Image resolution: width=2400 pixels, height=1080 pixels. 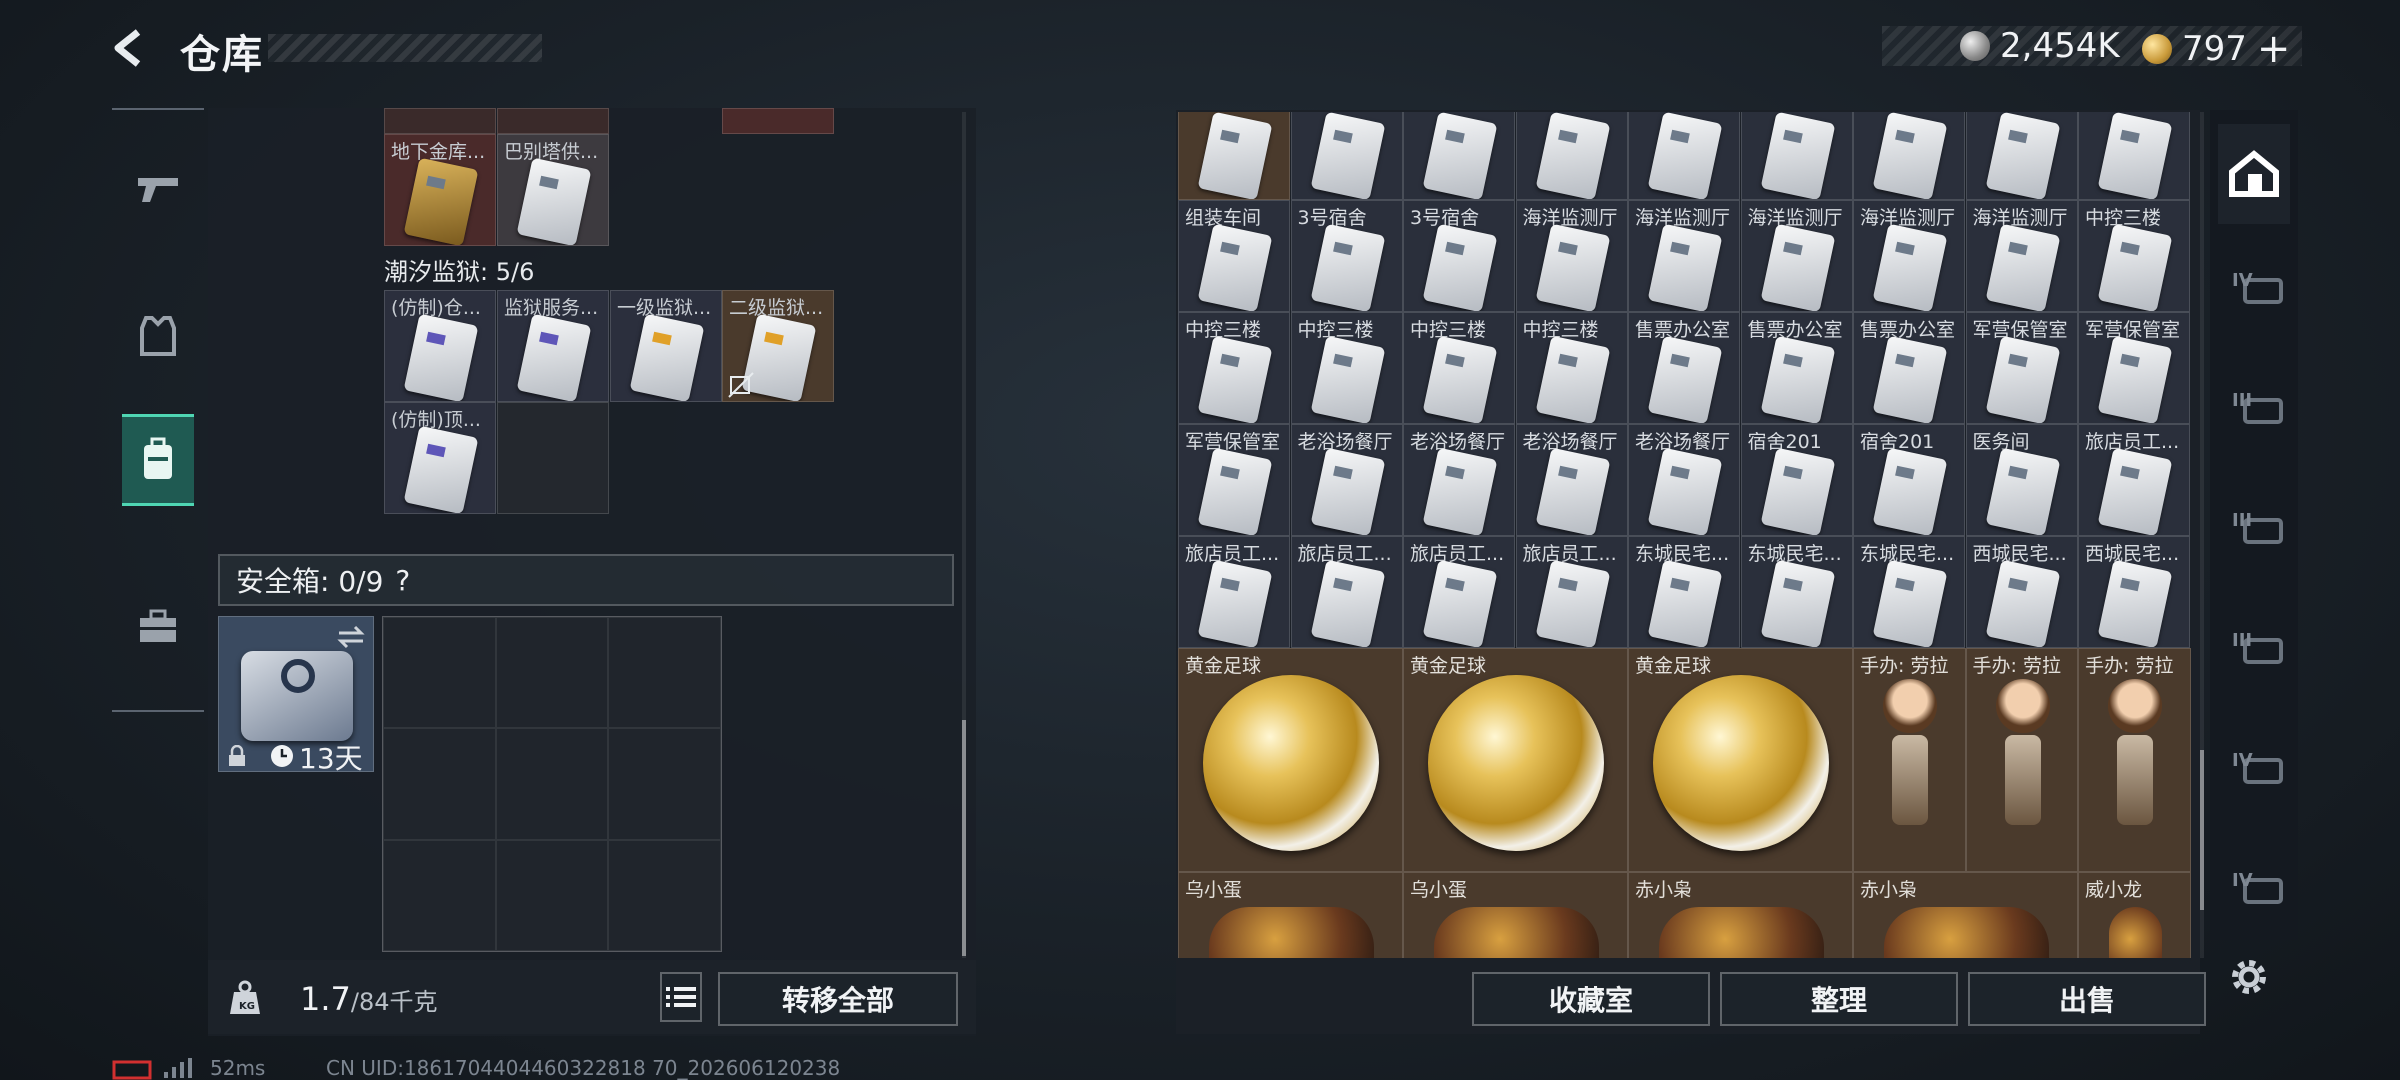 What do you see at coordinates (2274, 49) in the screenshot?
I see `gold-add-button: +` at bounding box center [2274, 49].